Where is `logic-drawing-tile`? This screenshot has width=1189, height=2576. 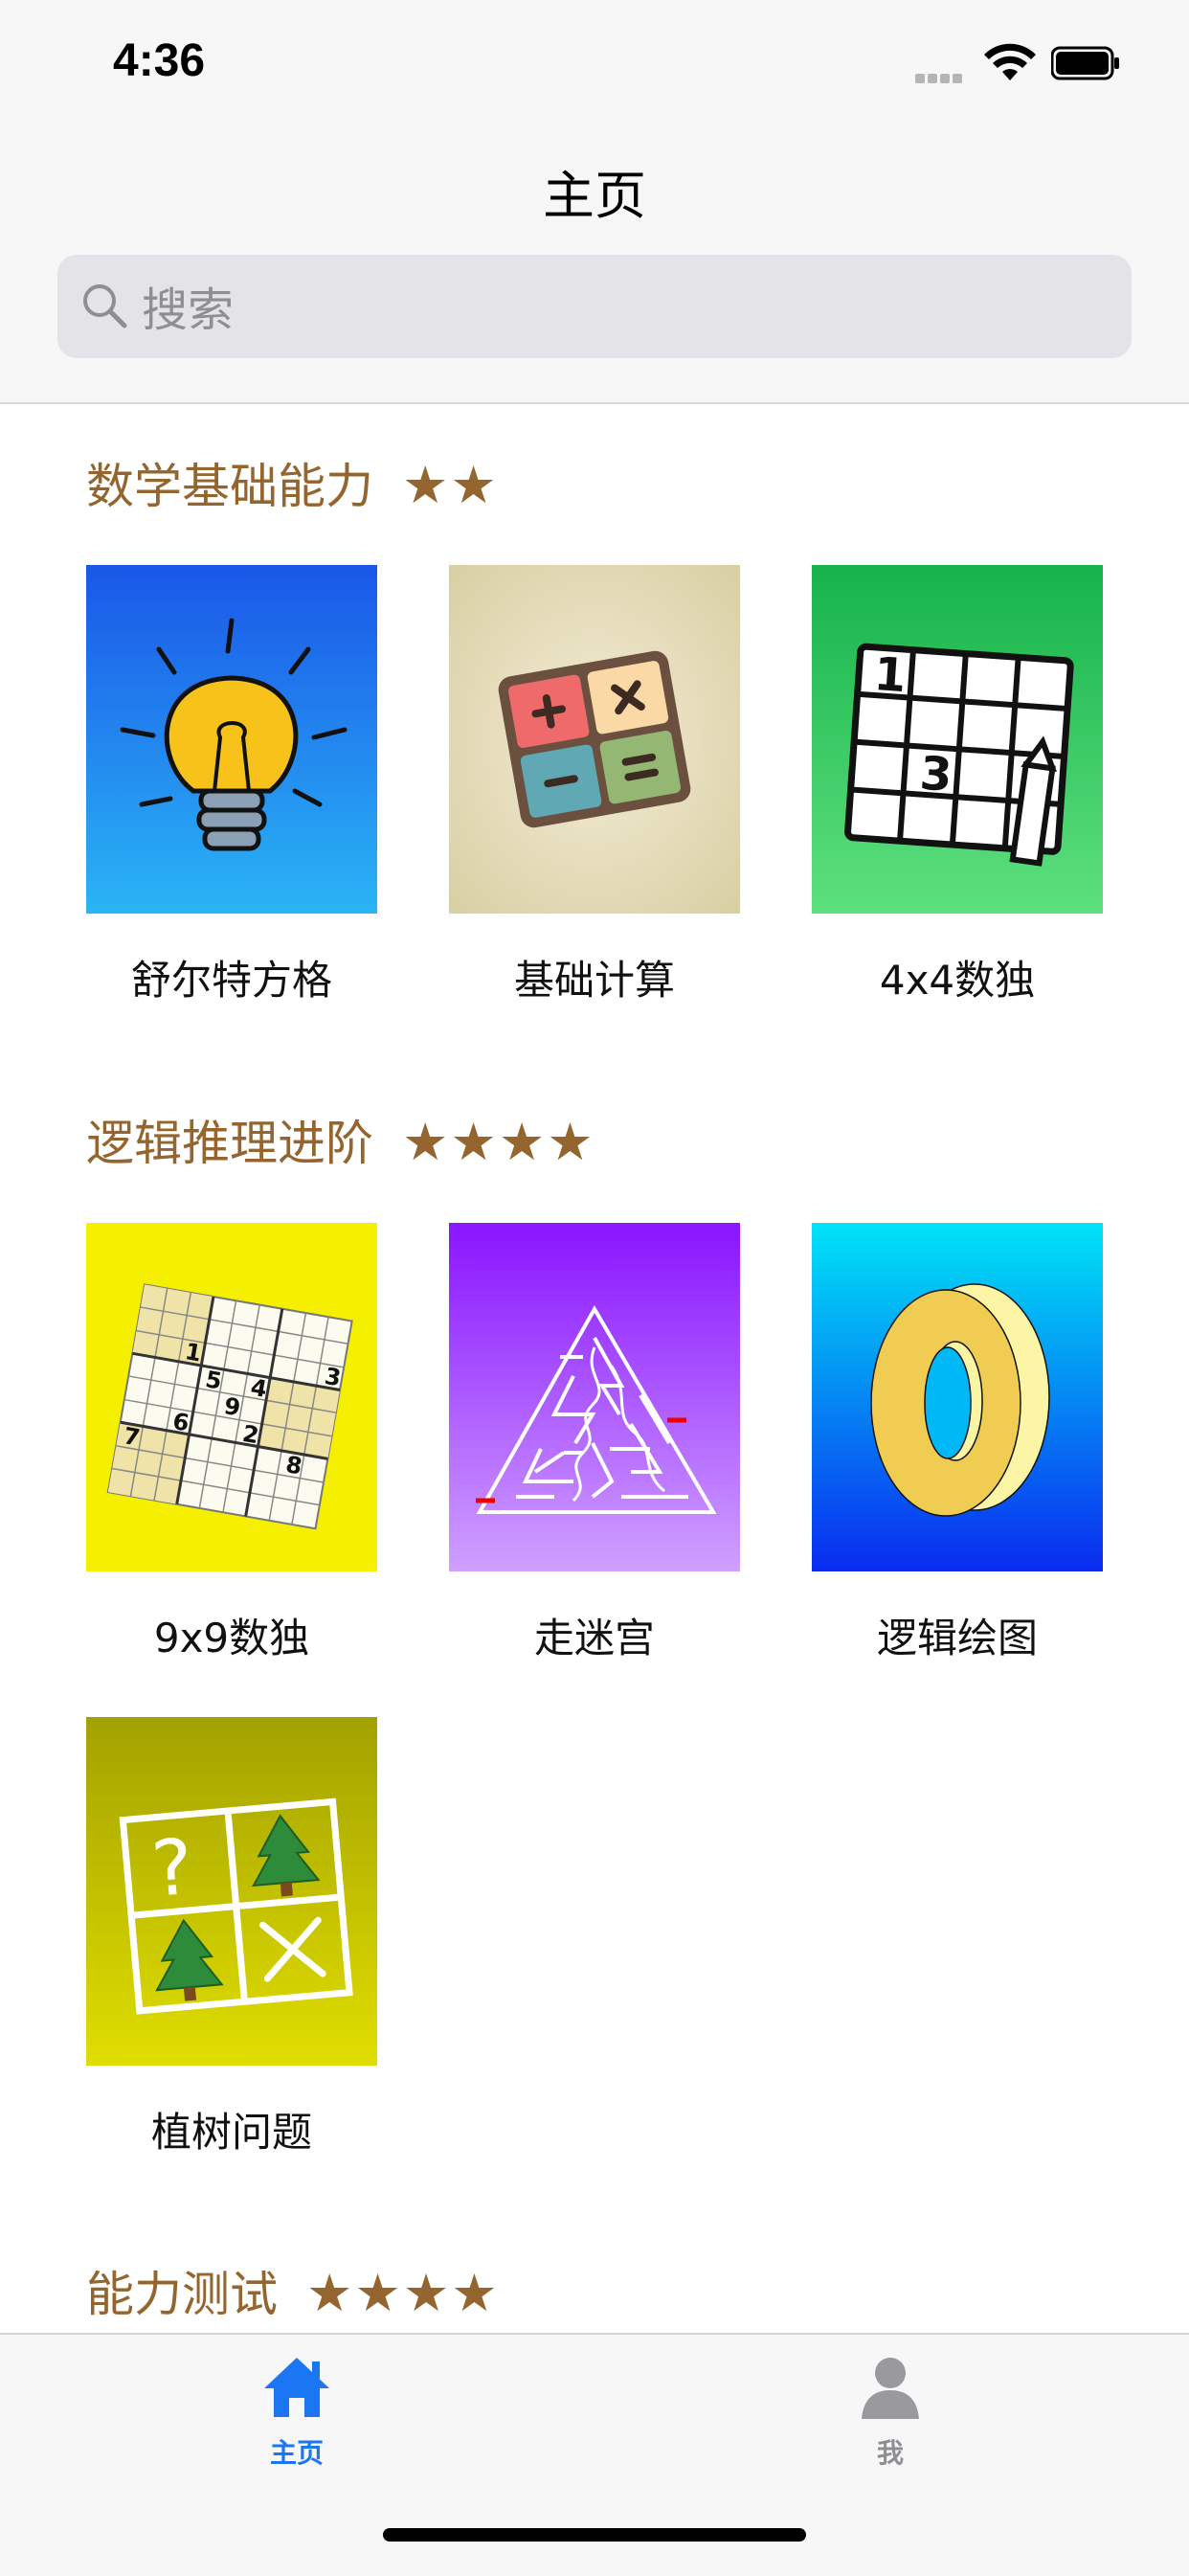
logic-drawing-tile is located at coordinates (957, 1397).